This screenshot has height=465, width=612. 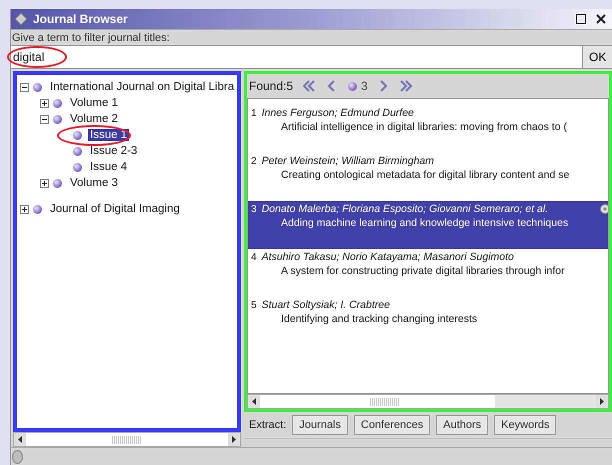 What do you see at coordinates (142, 87) in the screenshot?
I see `tree-item: International Journal on Digital Libra` at bounding box center [142, 87].